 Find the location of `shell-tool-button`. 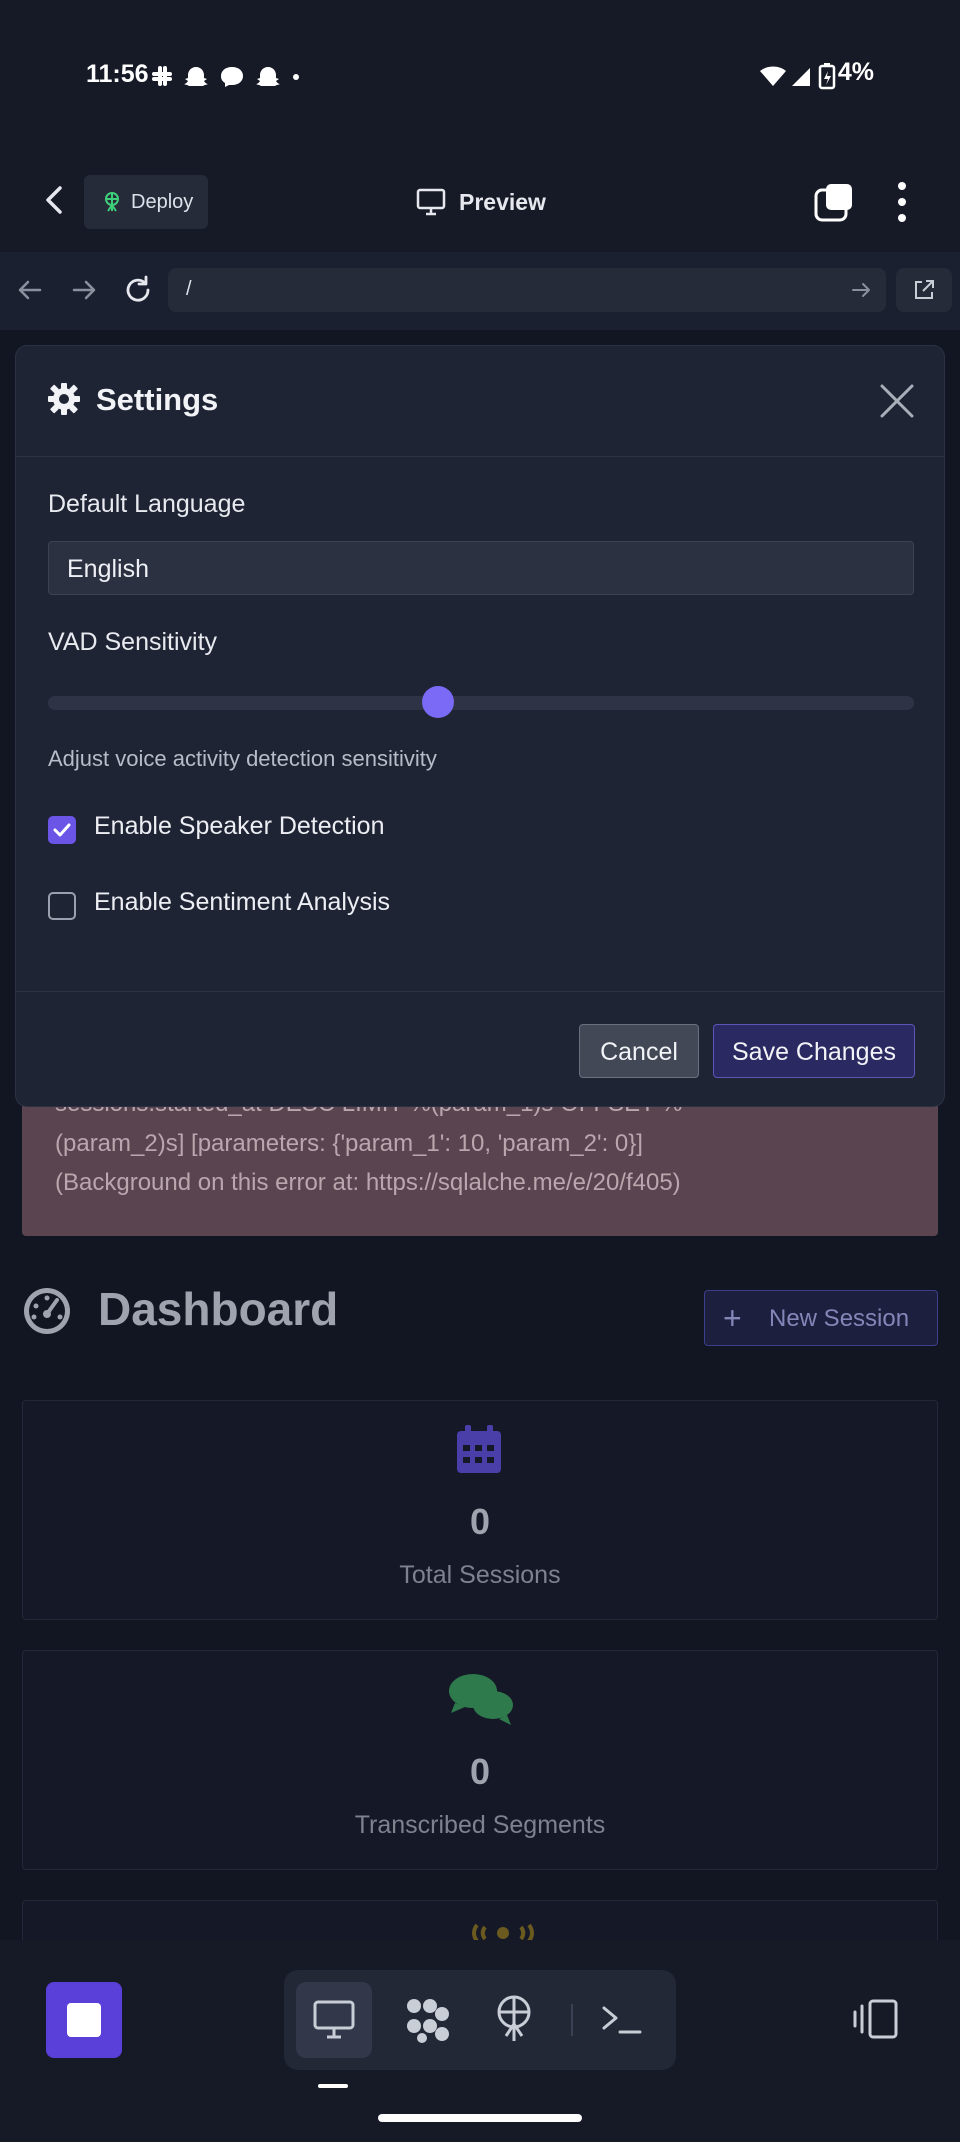

shell-tool-button is located at coordinates (622, 2020).